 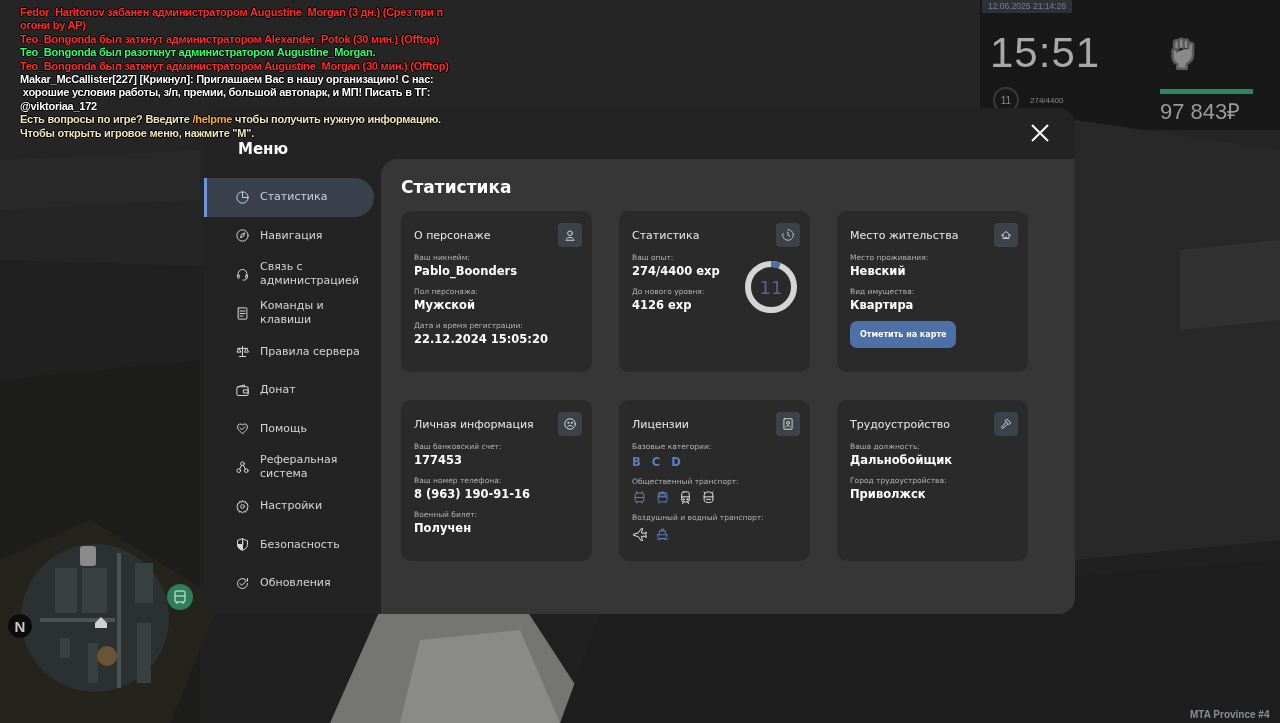 What do you see at coordinates (230, 120) in the screenshot?
I see `chat-line: Есть вопросы по игре? Введите /helpme чтобы получить нужную информацию.` at bounding box center [230, 120].